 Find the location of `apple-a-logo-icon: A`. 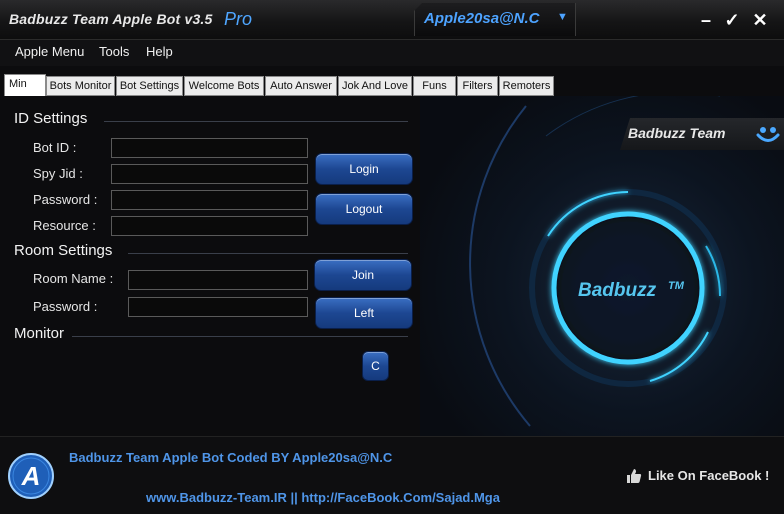

apple-a-logo-icon: A is located at coordinates (31, 476).